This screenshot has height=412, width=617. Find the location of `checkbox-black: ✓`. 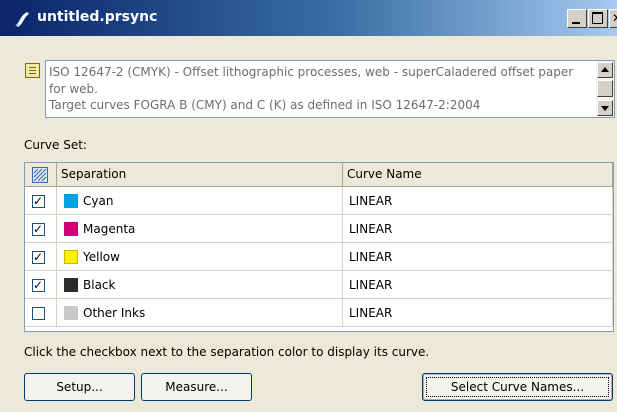

checkbox-black: ✓ is located at coordinates (38, 285).